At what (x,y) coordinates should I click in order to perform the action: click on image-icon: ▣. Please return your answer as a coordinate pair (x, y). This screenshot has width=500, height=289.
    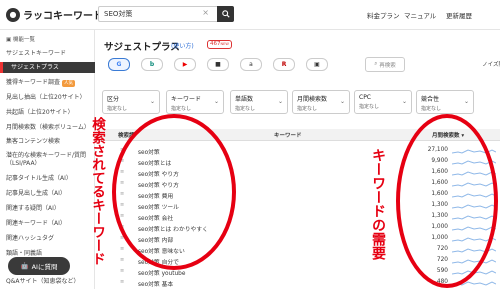
    Looking at the image, I should click on (317, 64).